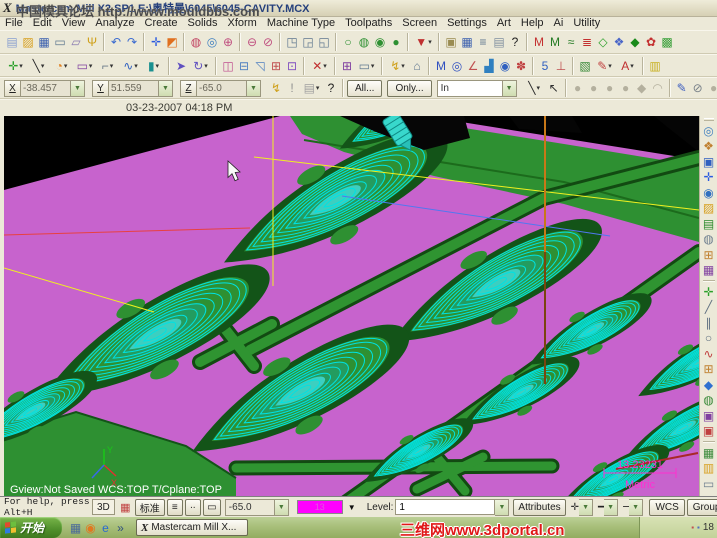  Describe the element at coordinates (200, 66) in the screenshot. I see `xform-rotate-icon: ↻ ▾` at that location.